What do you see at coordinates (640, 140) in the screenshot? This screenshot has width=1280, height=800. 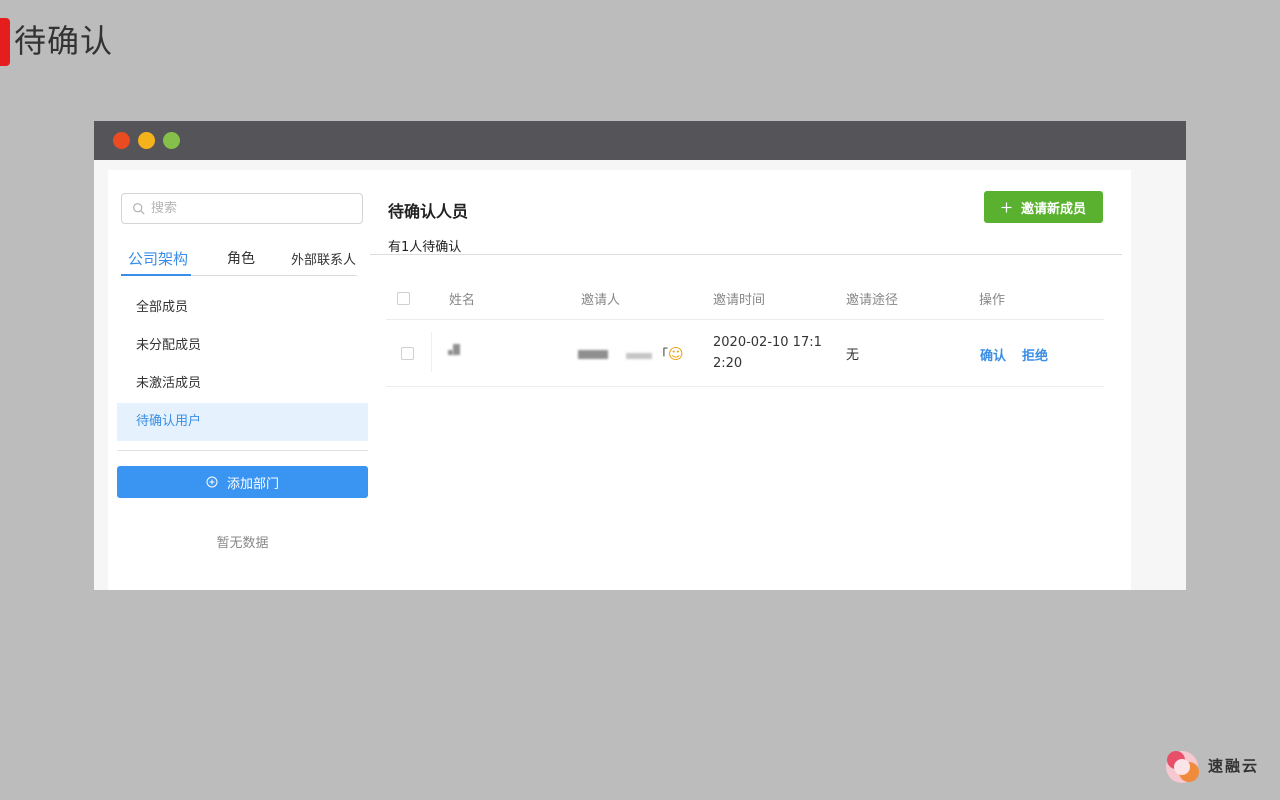 I see `window-titlebar` at bounding box center [640, 140].